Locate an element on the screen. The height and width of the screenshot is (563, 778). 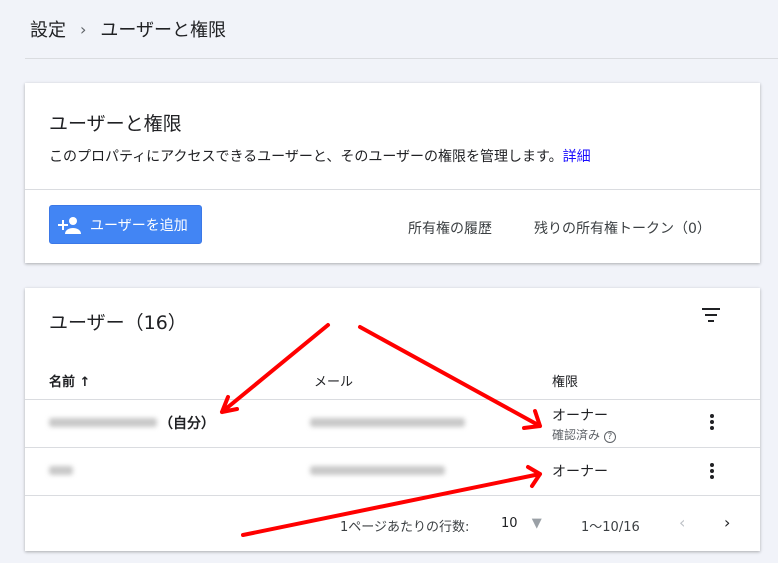
help-icon: ? is located at coordinates (609, 437).